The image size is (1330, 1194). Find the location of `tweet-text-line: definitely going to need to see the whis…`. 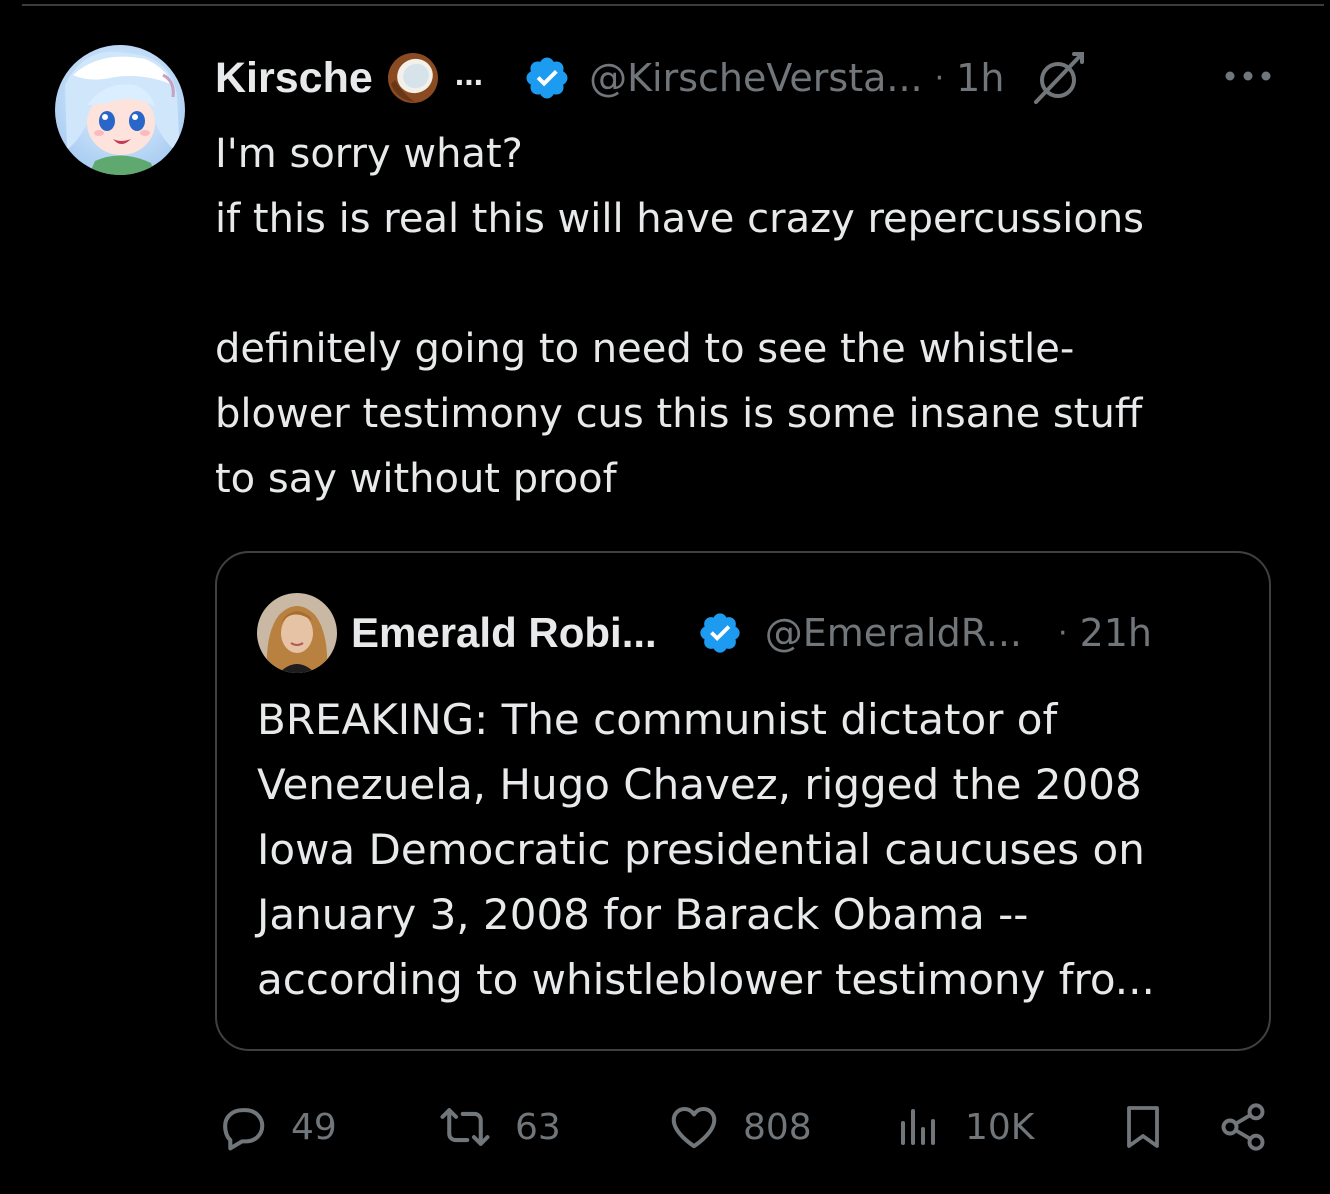

tweet-text-line: definitely going to need to see the whis… is located at coordinates (645, 349).